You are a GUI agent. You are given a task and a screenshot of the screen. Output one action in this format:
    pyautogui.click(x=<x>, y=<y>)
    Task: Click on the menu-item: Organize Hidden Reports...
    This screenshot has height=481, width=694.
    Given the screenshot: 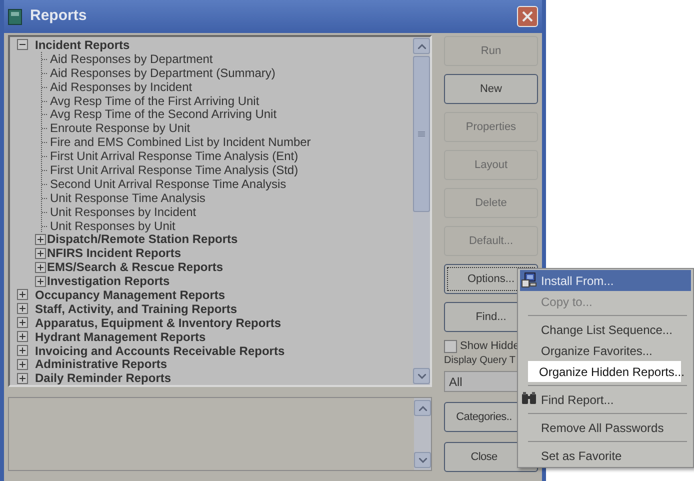 What is the action you would take?
    pyautogui.click(x=604, y=371)
    